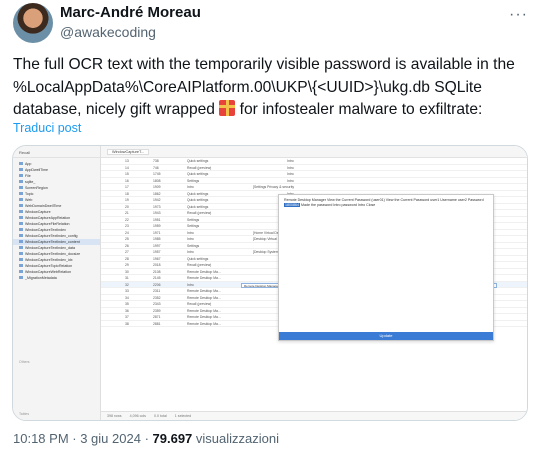 Image resolution: width=540 pixels, height=452 pixels. What do you see at coordinates (157, 180) in the screenshot?
I see `table-cell: 1808` at bounding box center [157, 180].